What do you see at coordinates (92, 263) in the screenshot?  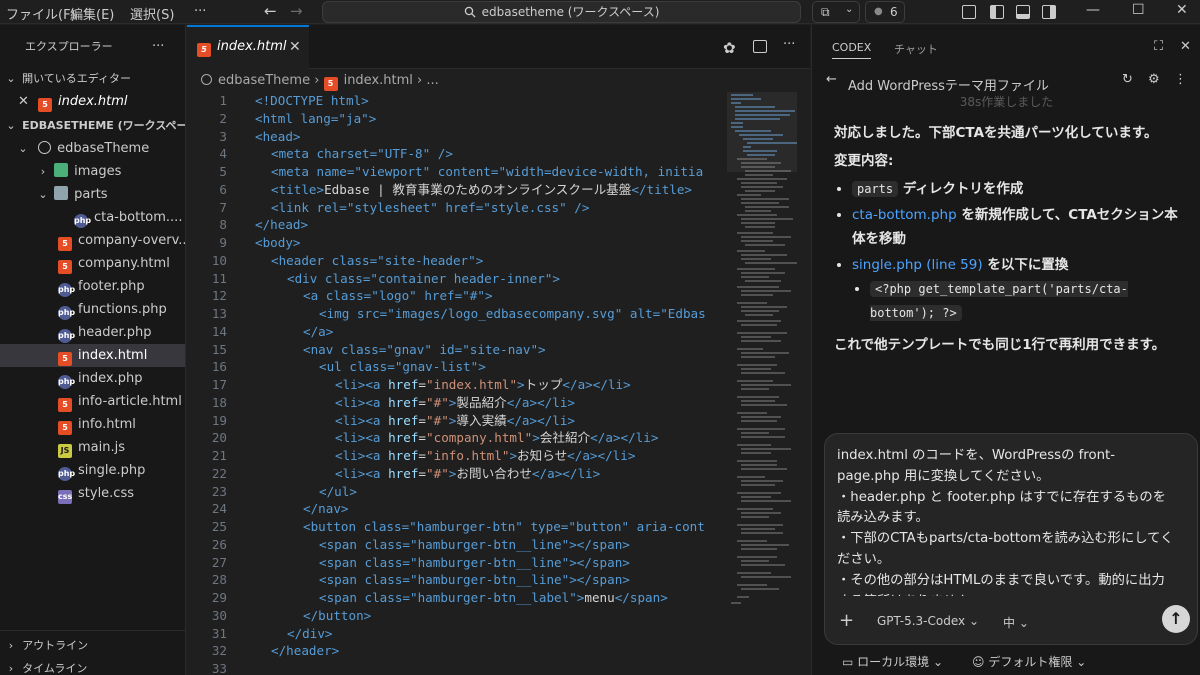 I see `tree-item-company: 5 company.html` at bounding box center [92, 263].